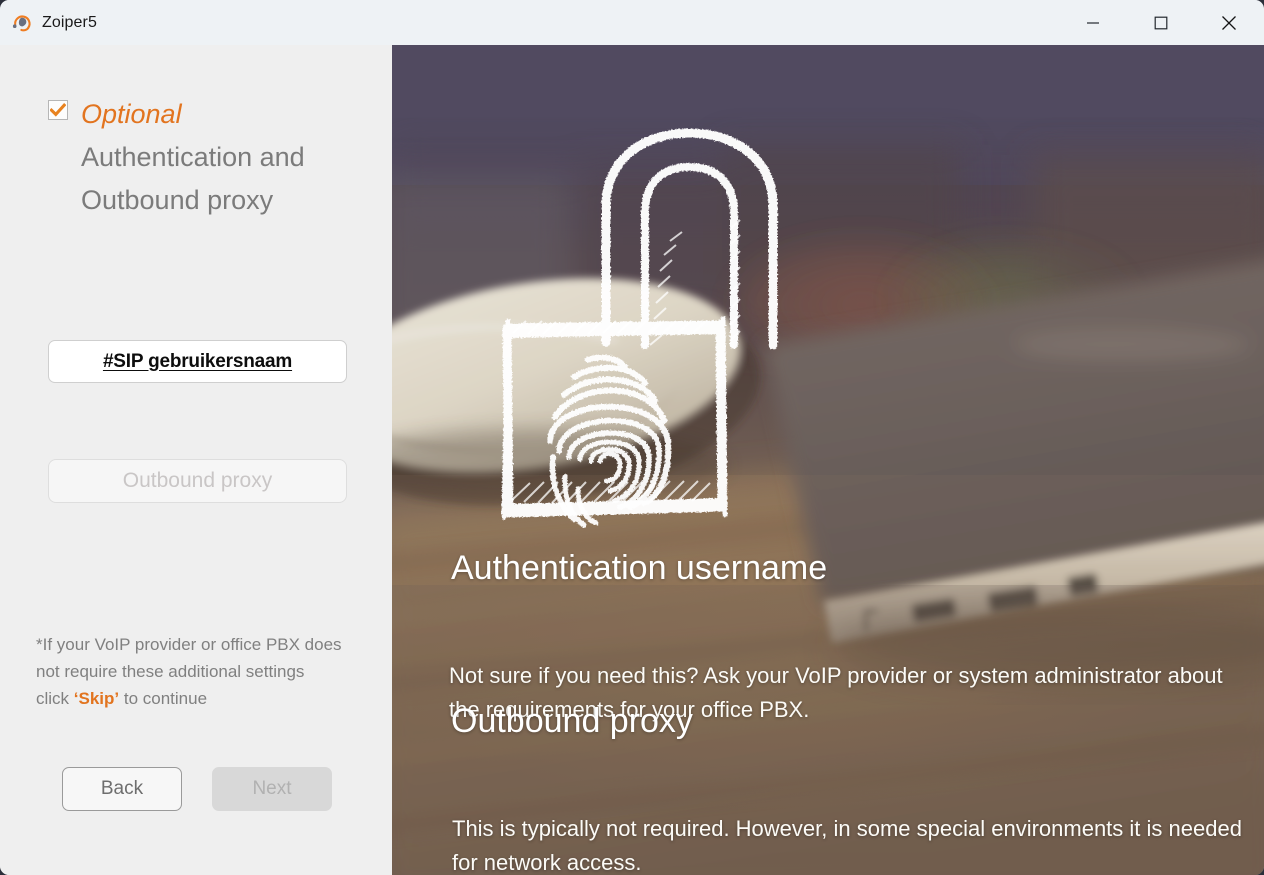 This screenshot has height=875, width=1264. Describe the element at coordinates (229, 114) in the screenshot. I see `optional-title-column: Optional` at that location.